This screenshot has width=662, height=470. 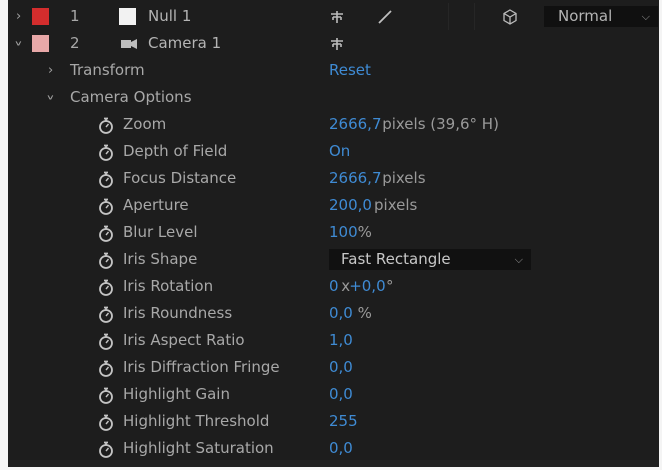 I want to click on layer-row-null: › 1 Null 1 Normal ⌵, so click(x=333, y=16).